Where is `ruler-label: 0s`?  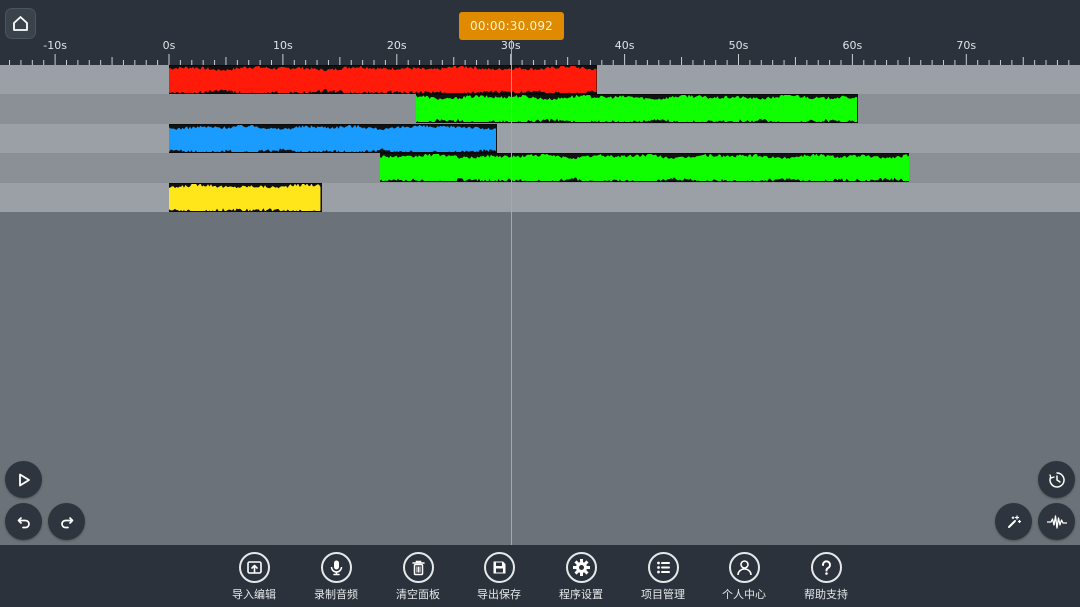 ruler-label: 0s is located at coordinates (169, 45).